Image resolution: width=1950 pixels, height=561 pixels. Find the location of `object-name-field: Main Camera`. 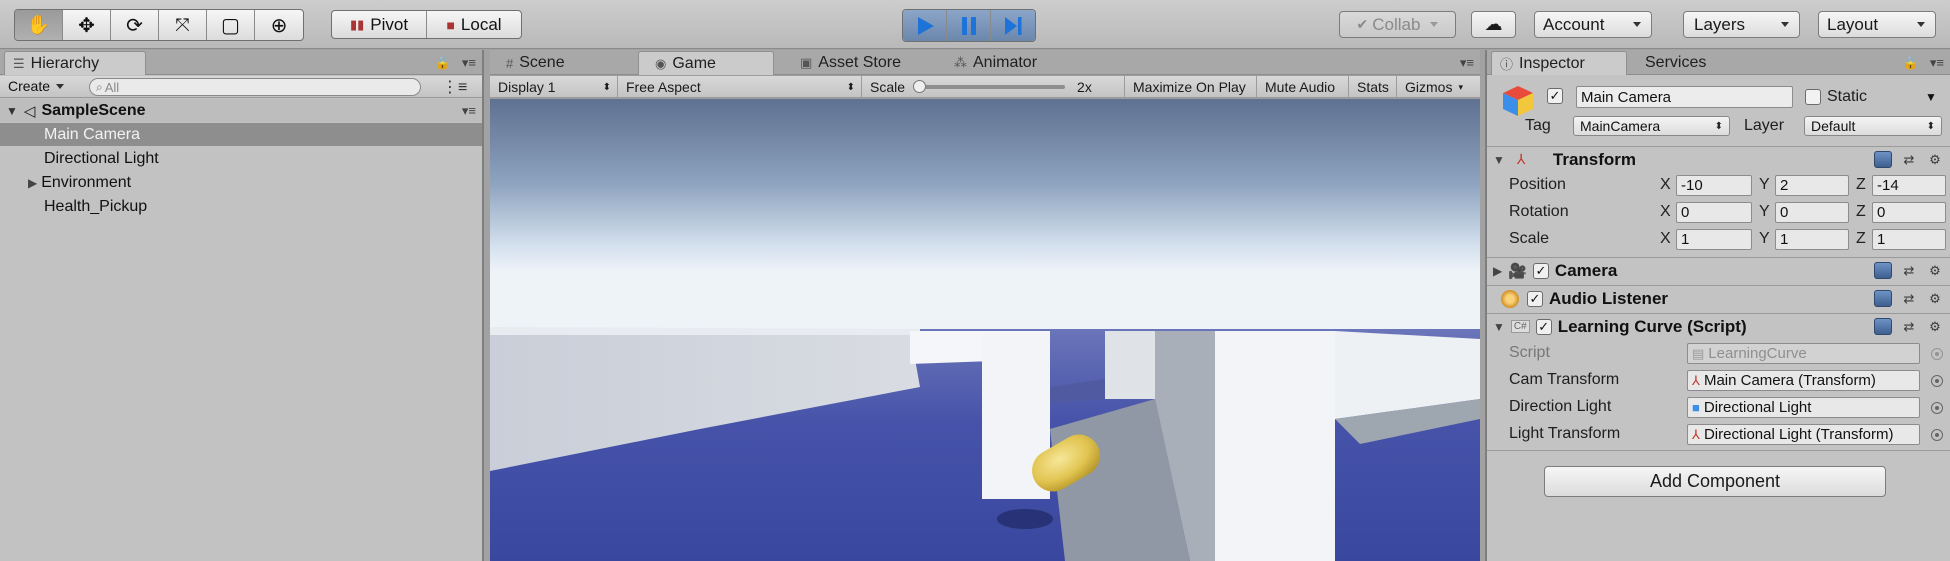

object-name-field: Main Camera is located at coordinates (1684, 97).